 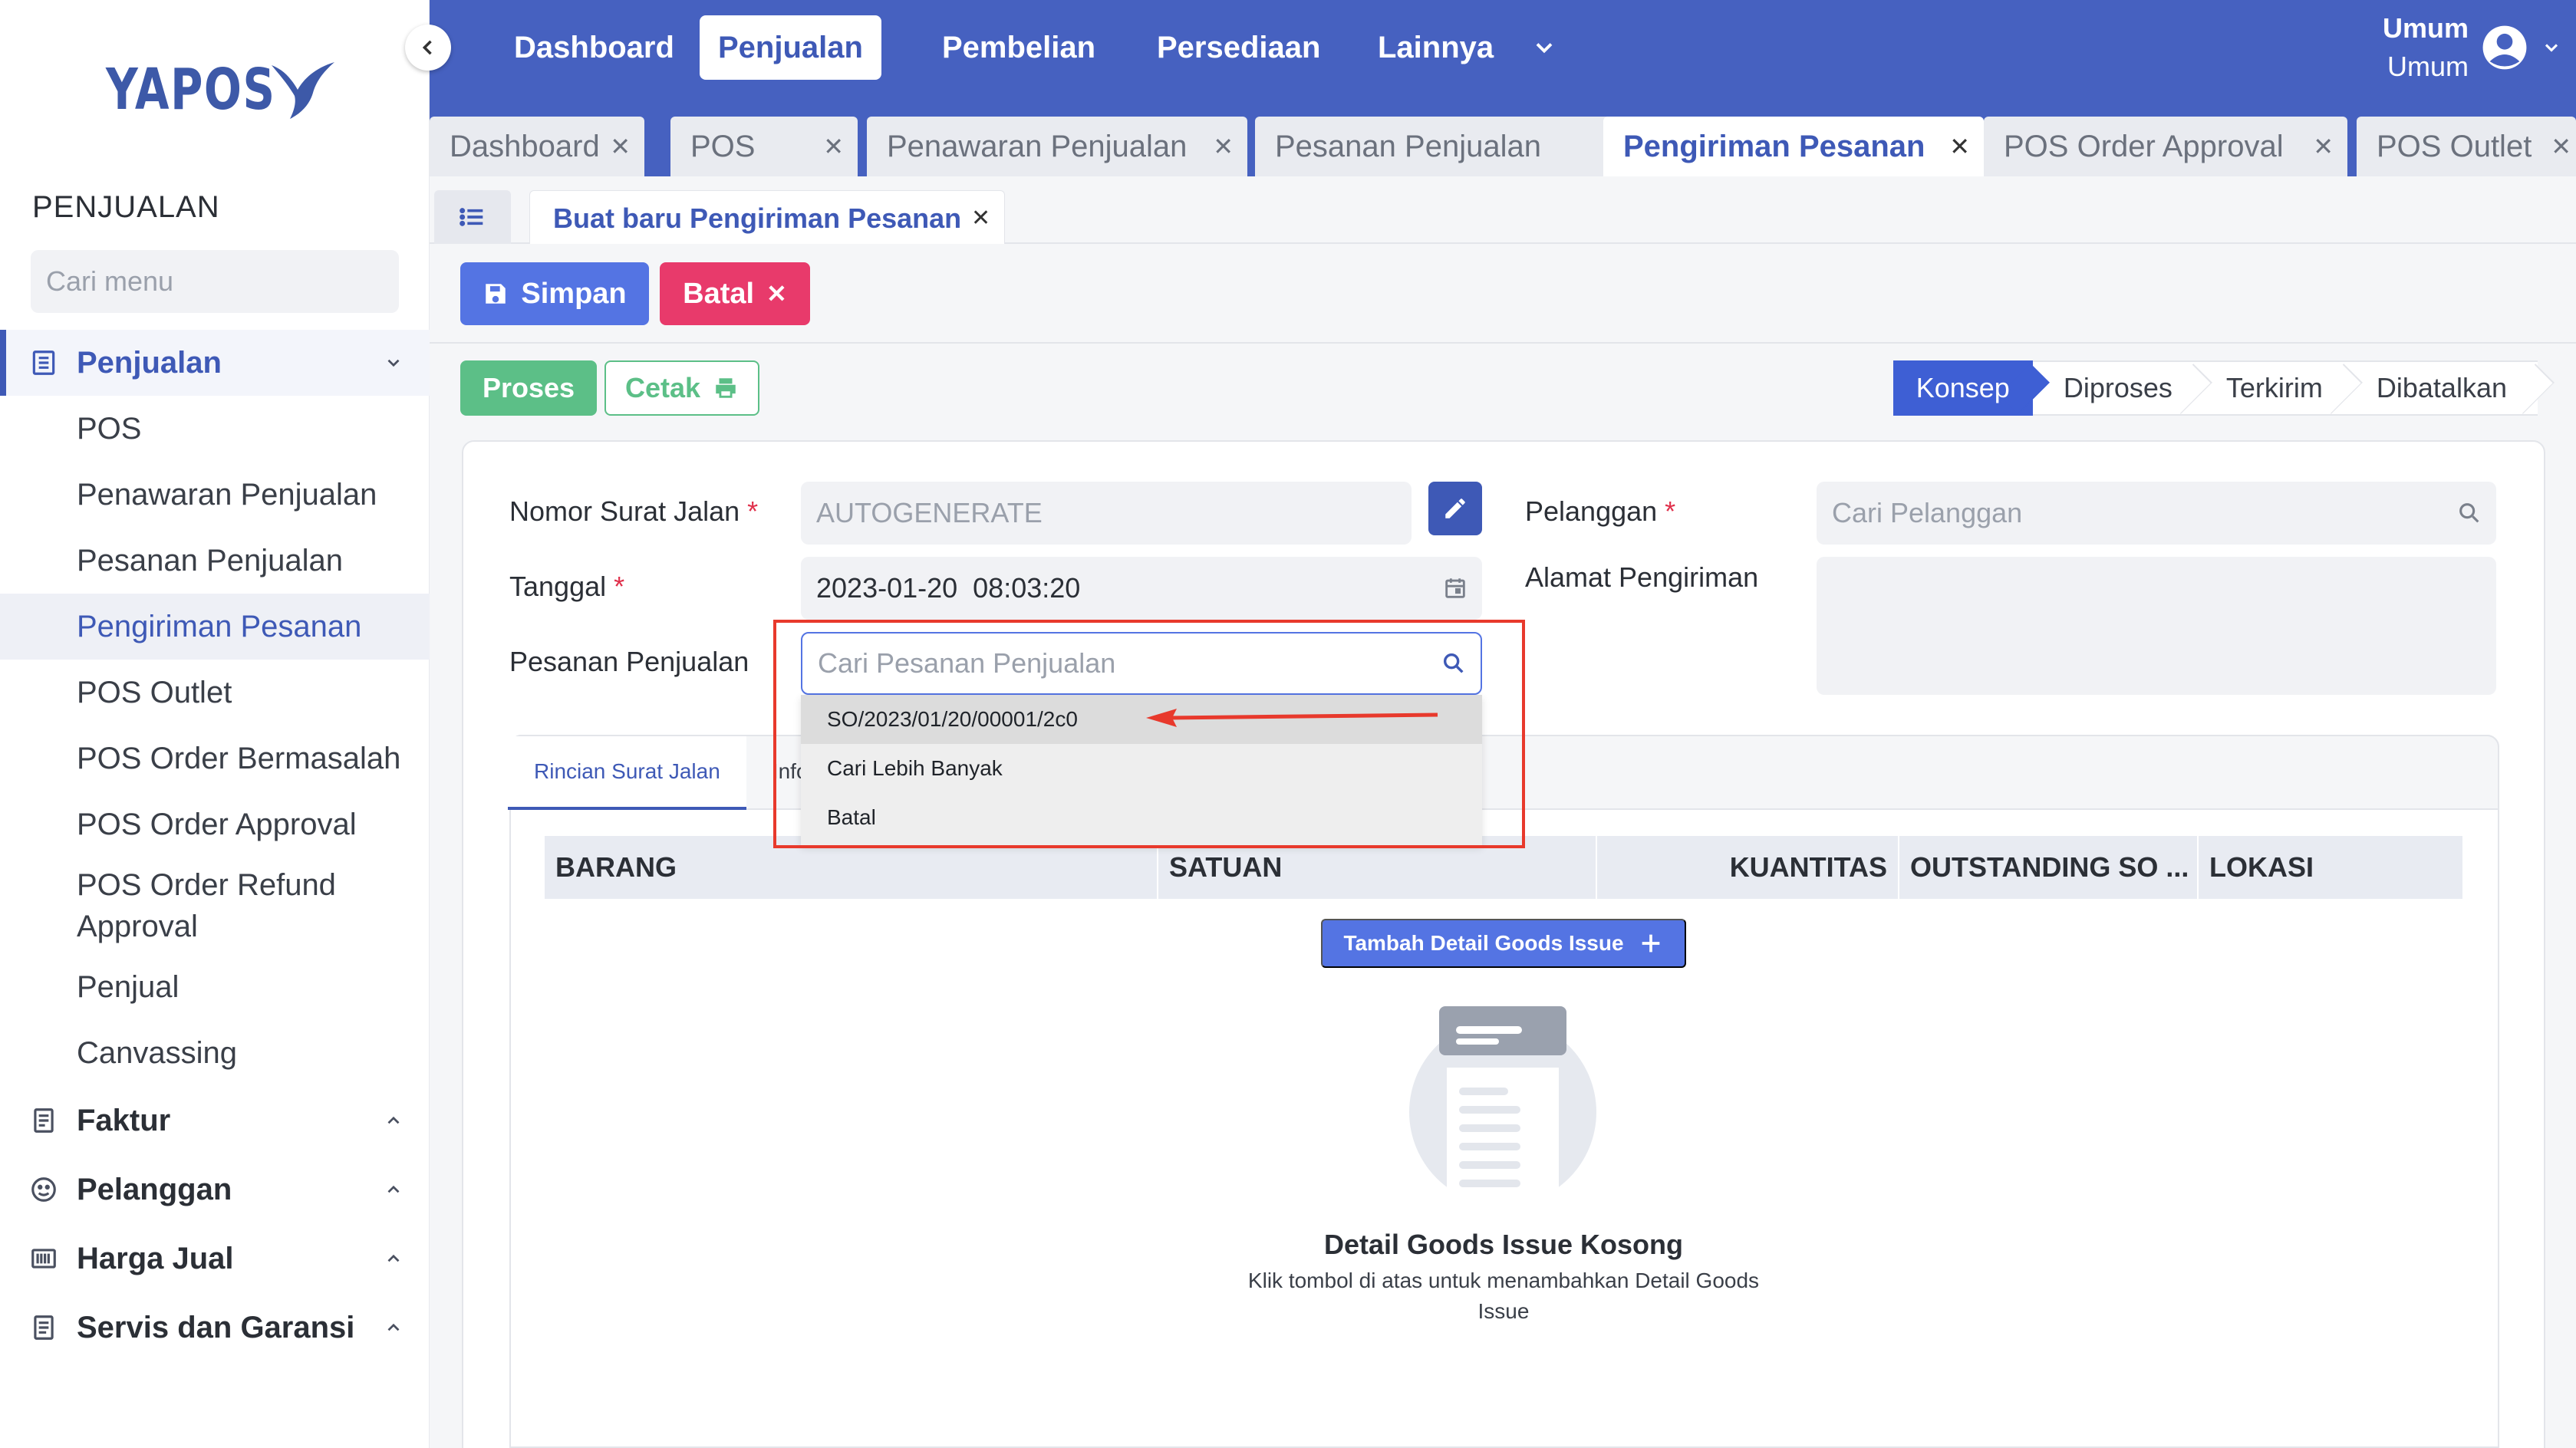 What do you see at coordinates (154, 1189) in the screenshot?
I see `sidebar-group-label: Pelanggan` at bounding box center [154, 1189].